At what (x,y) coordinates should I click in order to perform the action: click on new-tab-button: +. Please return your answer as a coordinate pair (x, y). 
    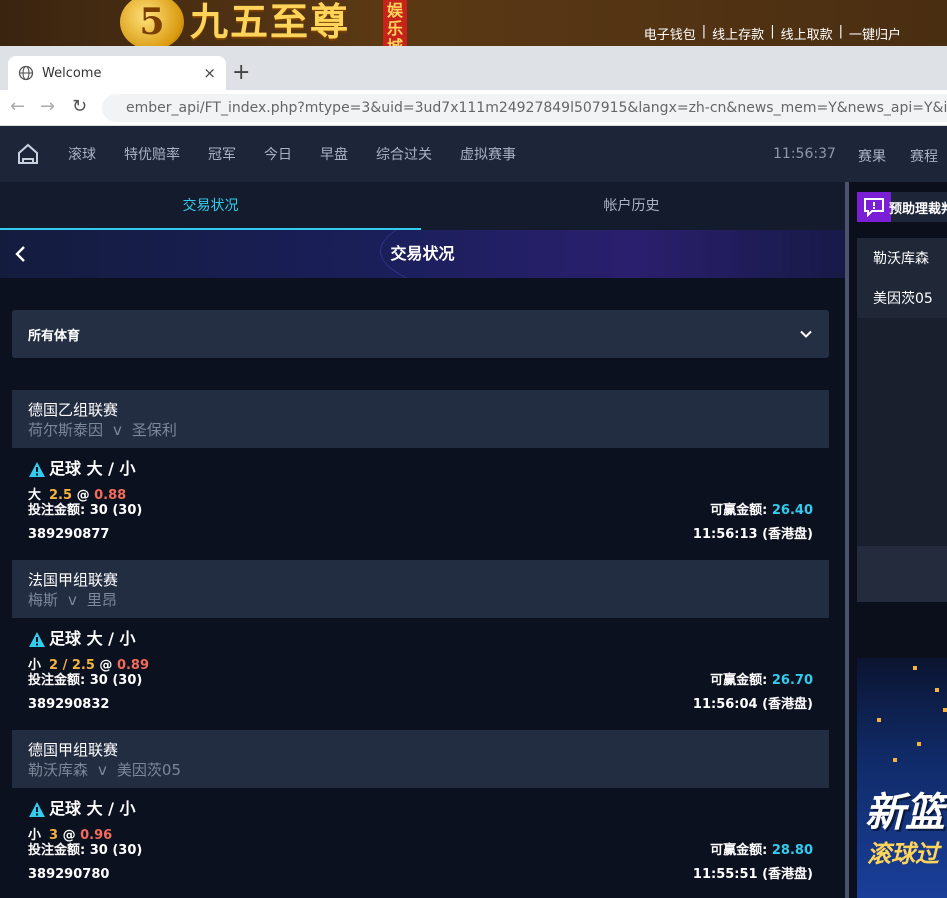
    Looking at the image, I should click on (241, 72).